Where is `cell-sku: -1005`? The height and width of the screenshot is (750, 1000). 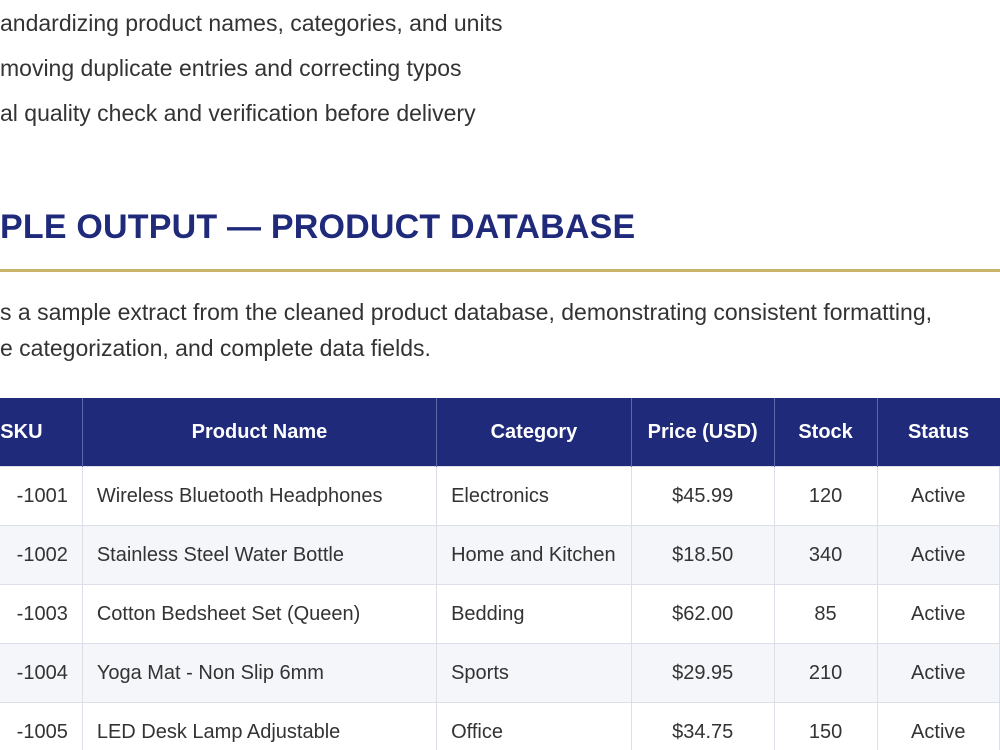
cell-sku: -1005 is located at coordinates (41, 726).